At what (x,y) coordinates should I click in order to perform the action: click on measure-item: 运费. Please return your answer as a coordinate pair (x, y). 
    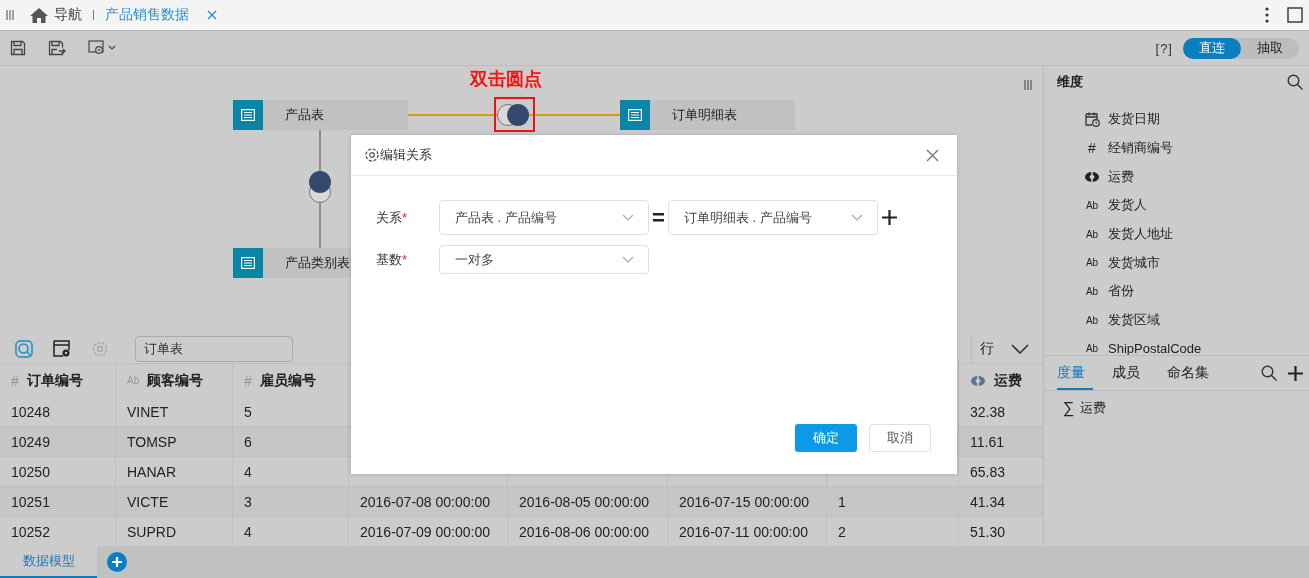
    Looking at the image, I should click on (1093, 408).